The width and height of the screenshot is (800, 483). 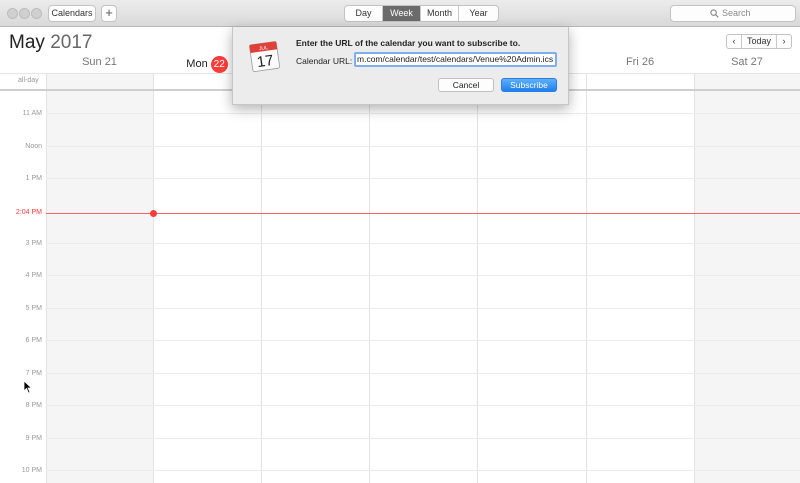 What do you see at coordinates (747, 278) in the screenshot?
I see `day-column-sat` at bounding box center [747, 278].